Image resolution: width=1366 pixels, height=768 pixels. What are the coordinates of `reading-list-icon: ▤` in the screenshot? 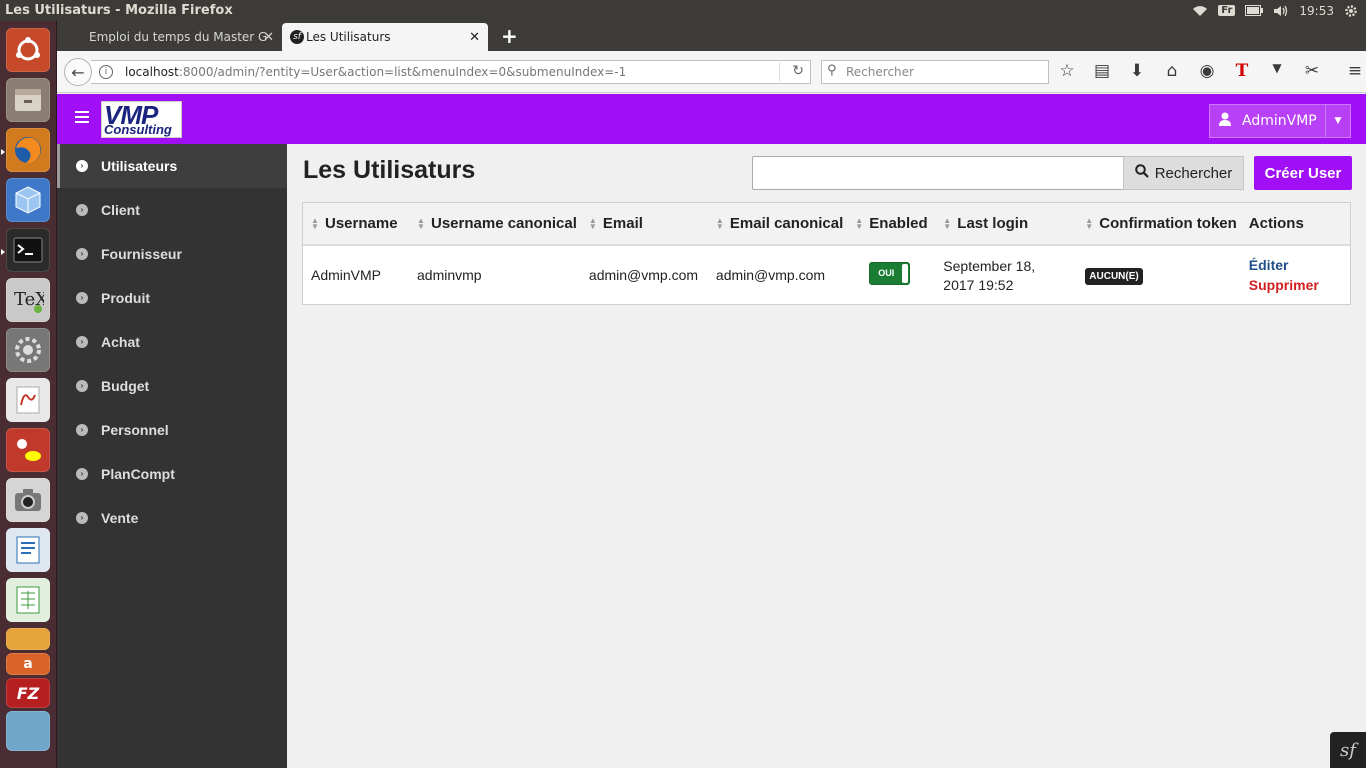 It's located at (1102, 71).